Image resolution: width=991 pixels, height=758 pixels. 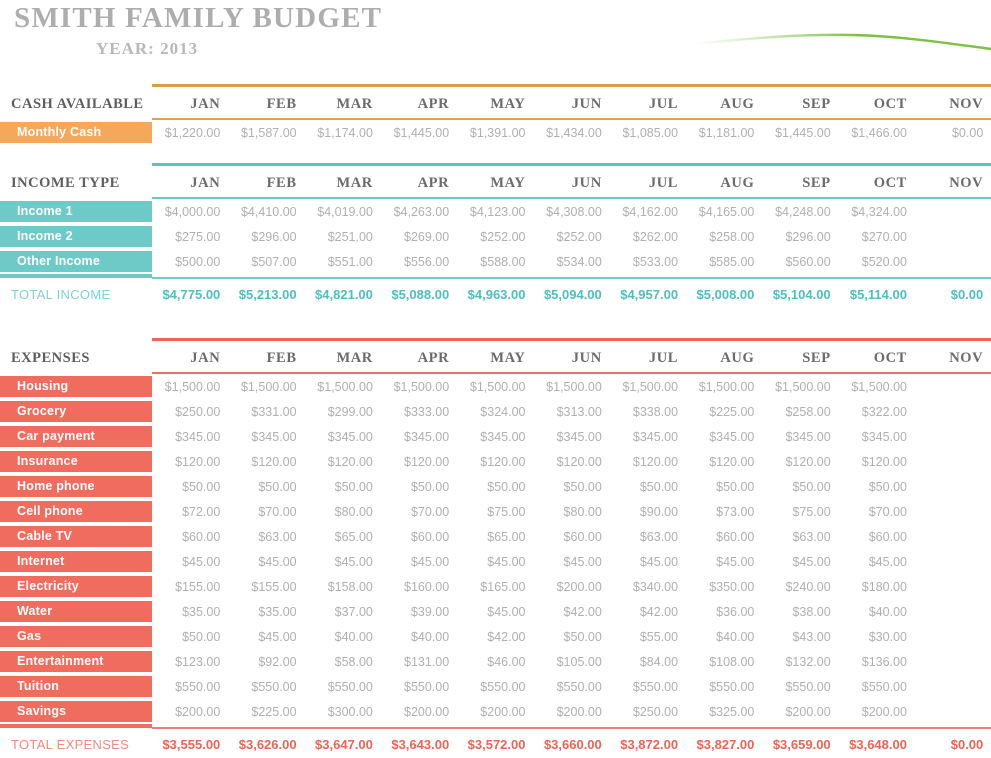 What do you see at coordinates (495, 661) in the screenshot?
I see `table-cell: $46.00` at bounding box center [495, 661].